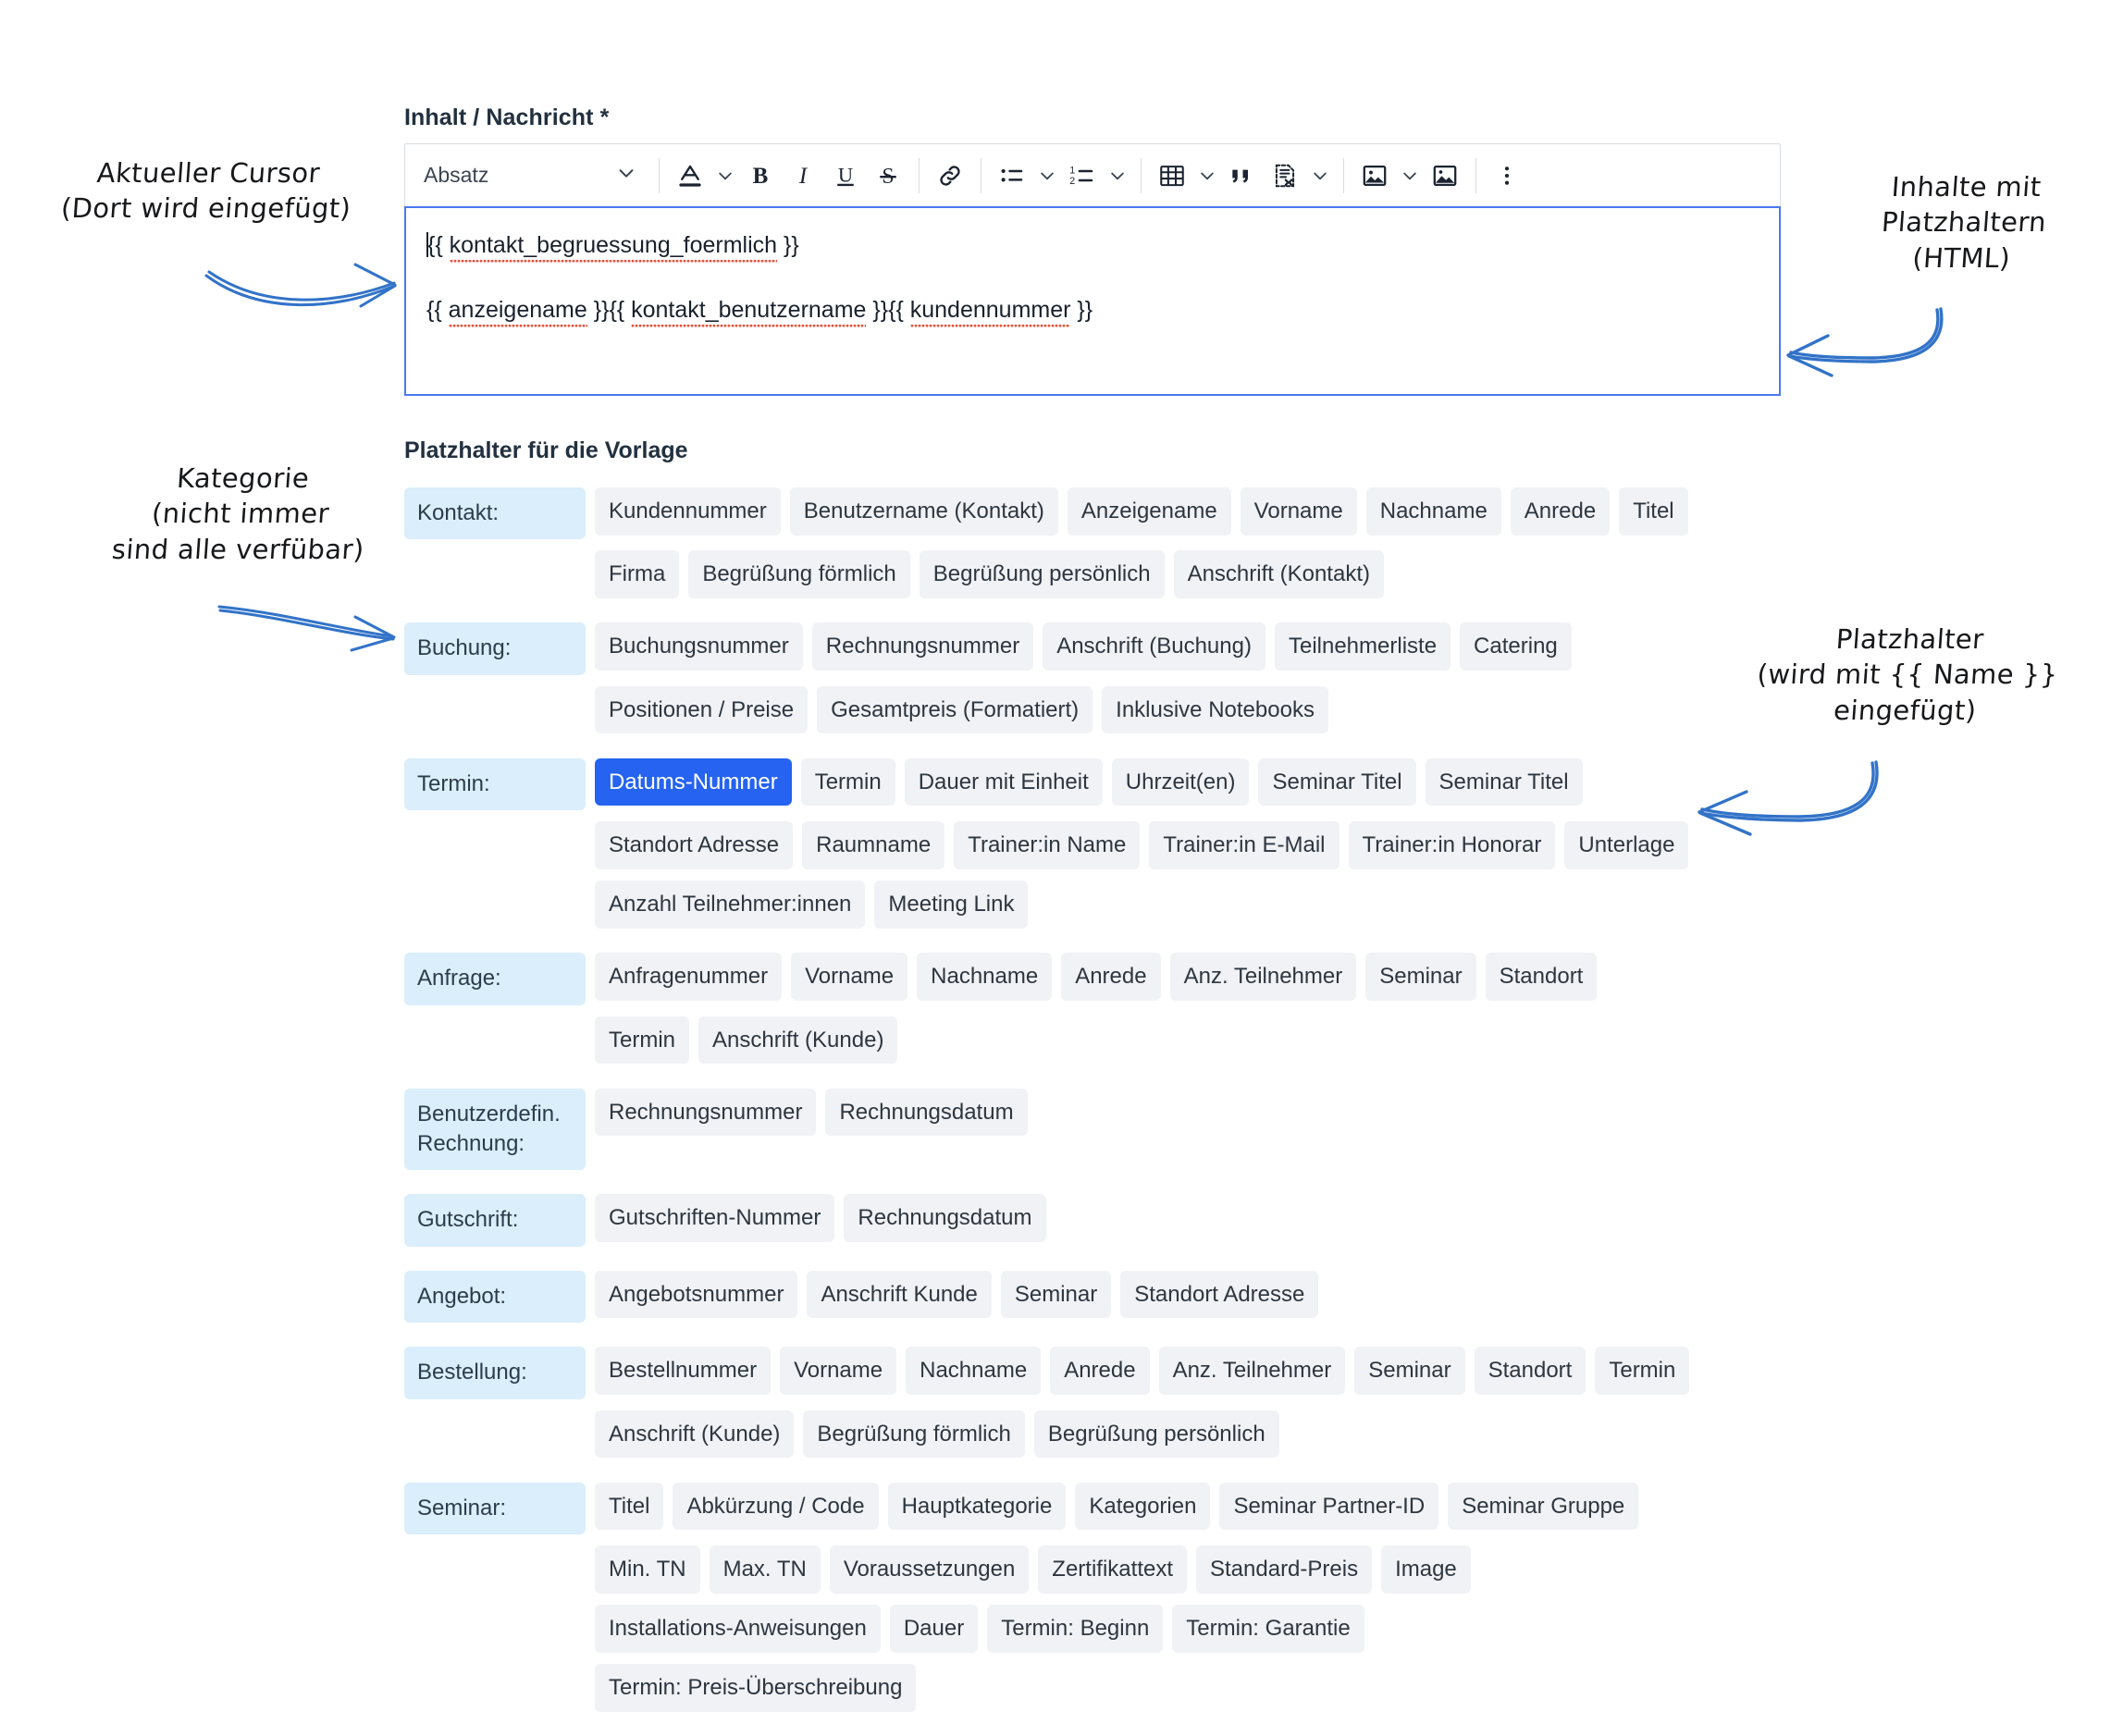 Image resolution: width=2111 pixels, height=1736 pixels. Describe the element at coordinates (647, 1569) in the screenshot. I see `placeholder-chip: Min. TN` at that location.